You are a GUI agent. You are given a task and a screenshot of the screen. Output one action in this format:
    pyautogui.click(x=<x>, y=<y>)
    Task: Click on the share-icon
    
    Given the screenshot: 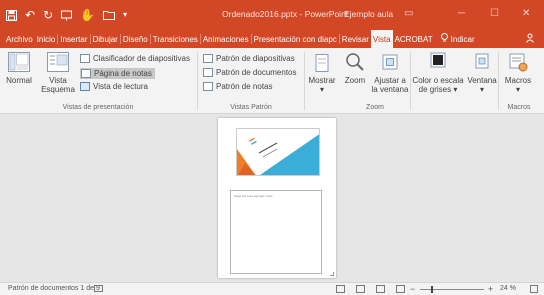 What is the action you would take?
    pyautogui.click(x=531, y=39)
    